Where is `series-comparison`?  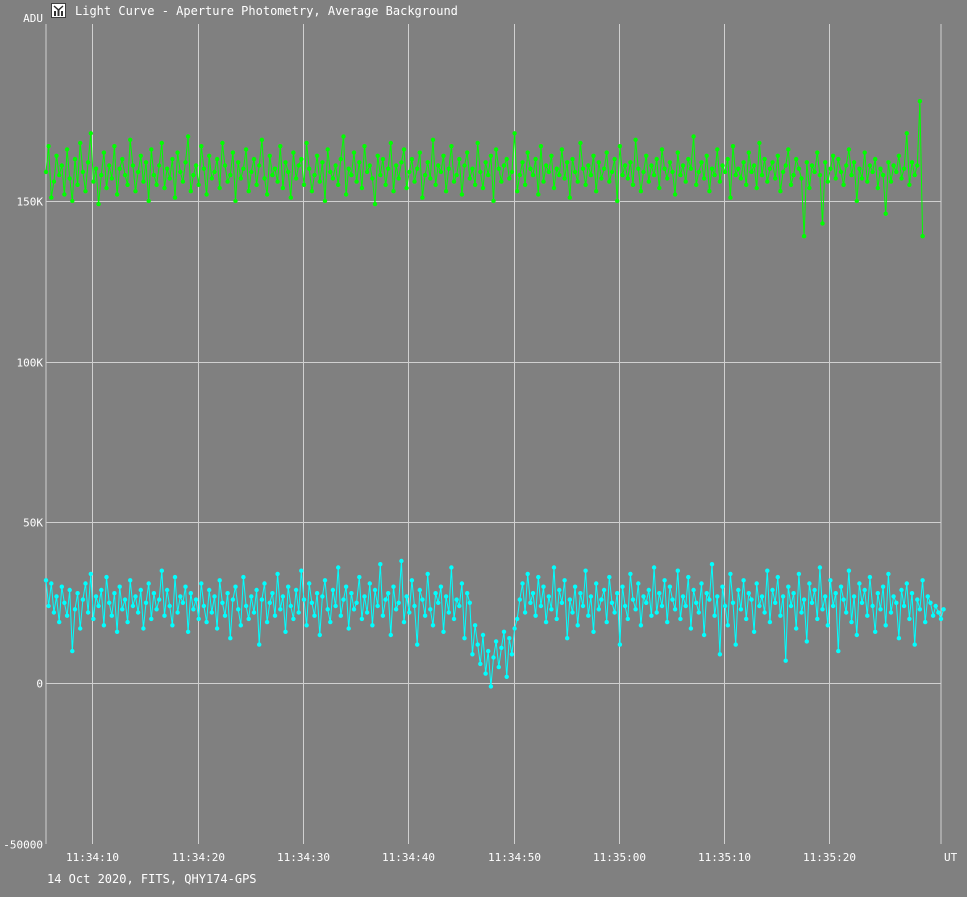 series-comparison is located at coordinates (494, 623).